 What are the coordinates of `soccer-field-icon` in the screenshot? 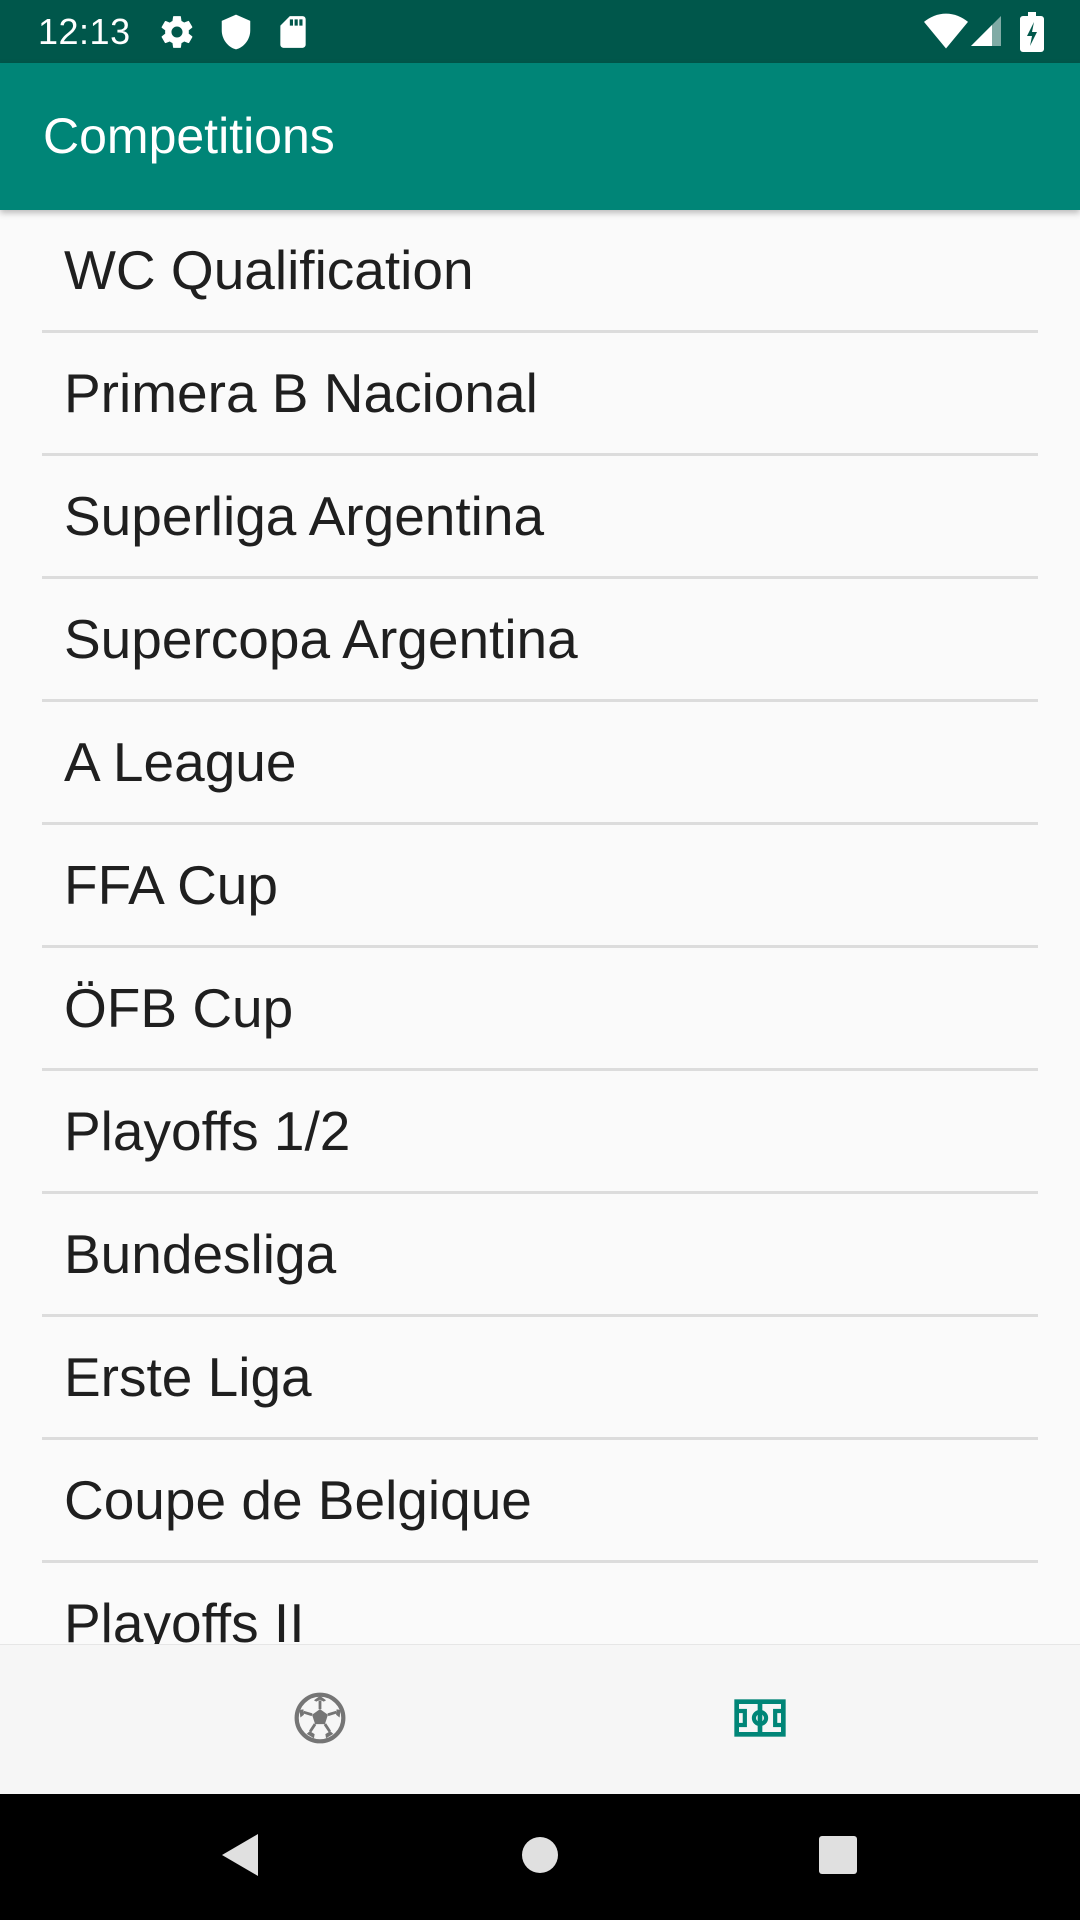 It's located at (760, 1720).